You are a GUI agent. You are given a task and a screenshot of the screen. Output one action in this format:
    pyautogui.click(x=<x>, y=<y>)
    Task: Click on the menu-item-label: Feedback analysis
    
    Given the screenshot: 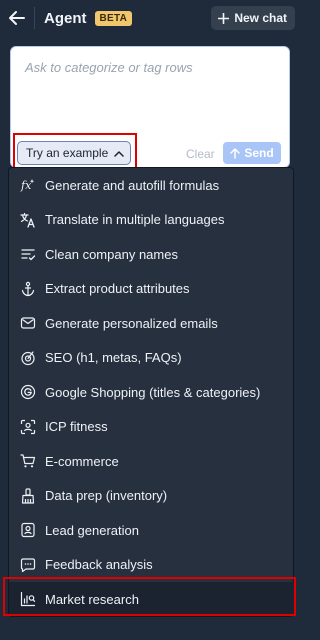 What is the action you would take?
    pyautogui.click(x=99, y=564)
    